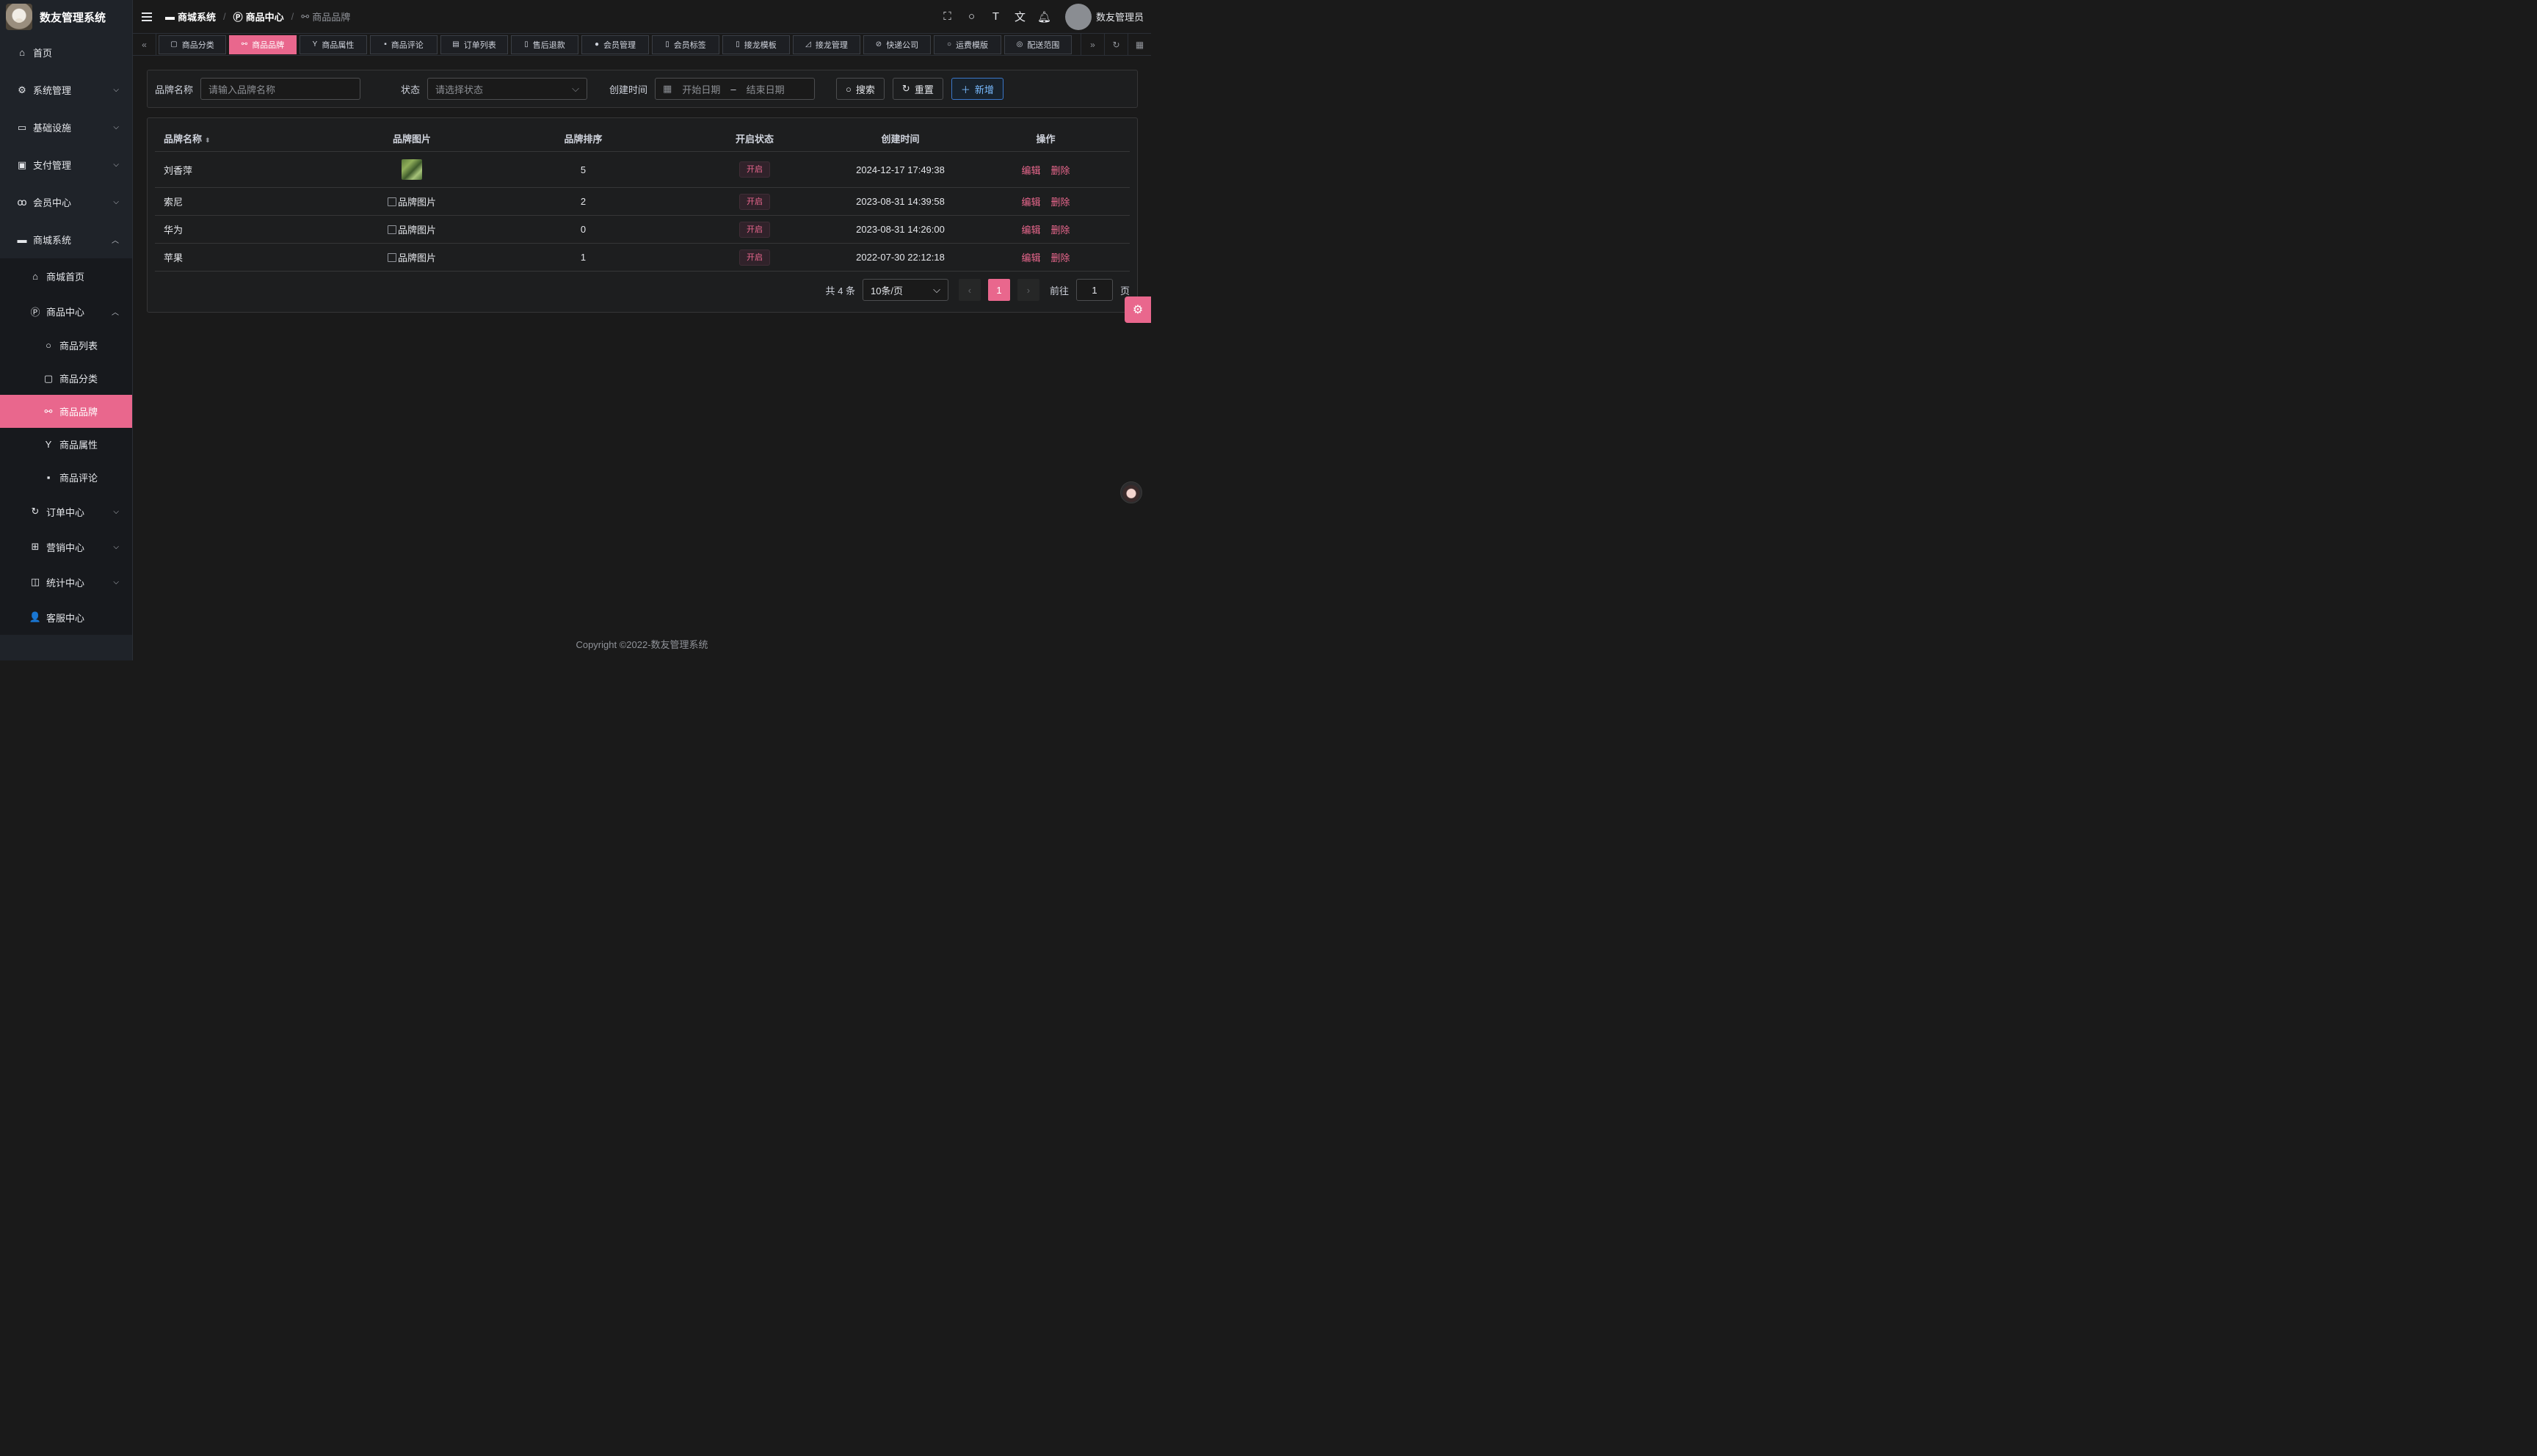 The height and width of the screenshot is (1456, 2537). What do you see at coordinates (998, 290) in the screenshot?
I see `page-number: 1` at bounding box center [998, 290].